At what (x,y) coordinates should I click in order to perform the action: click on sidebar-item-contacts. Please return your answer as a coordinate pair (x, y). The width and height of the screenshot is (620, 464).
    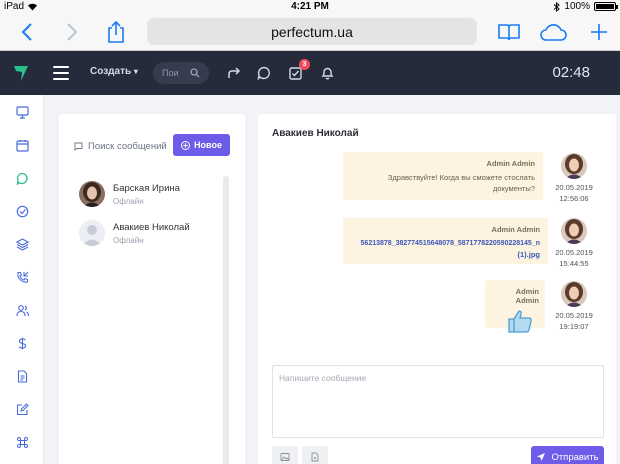
    Looking at the image, I should click on (22, 310).